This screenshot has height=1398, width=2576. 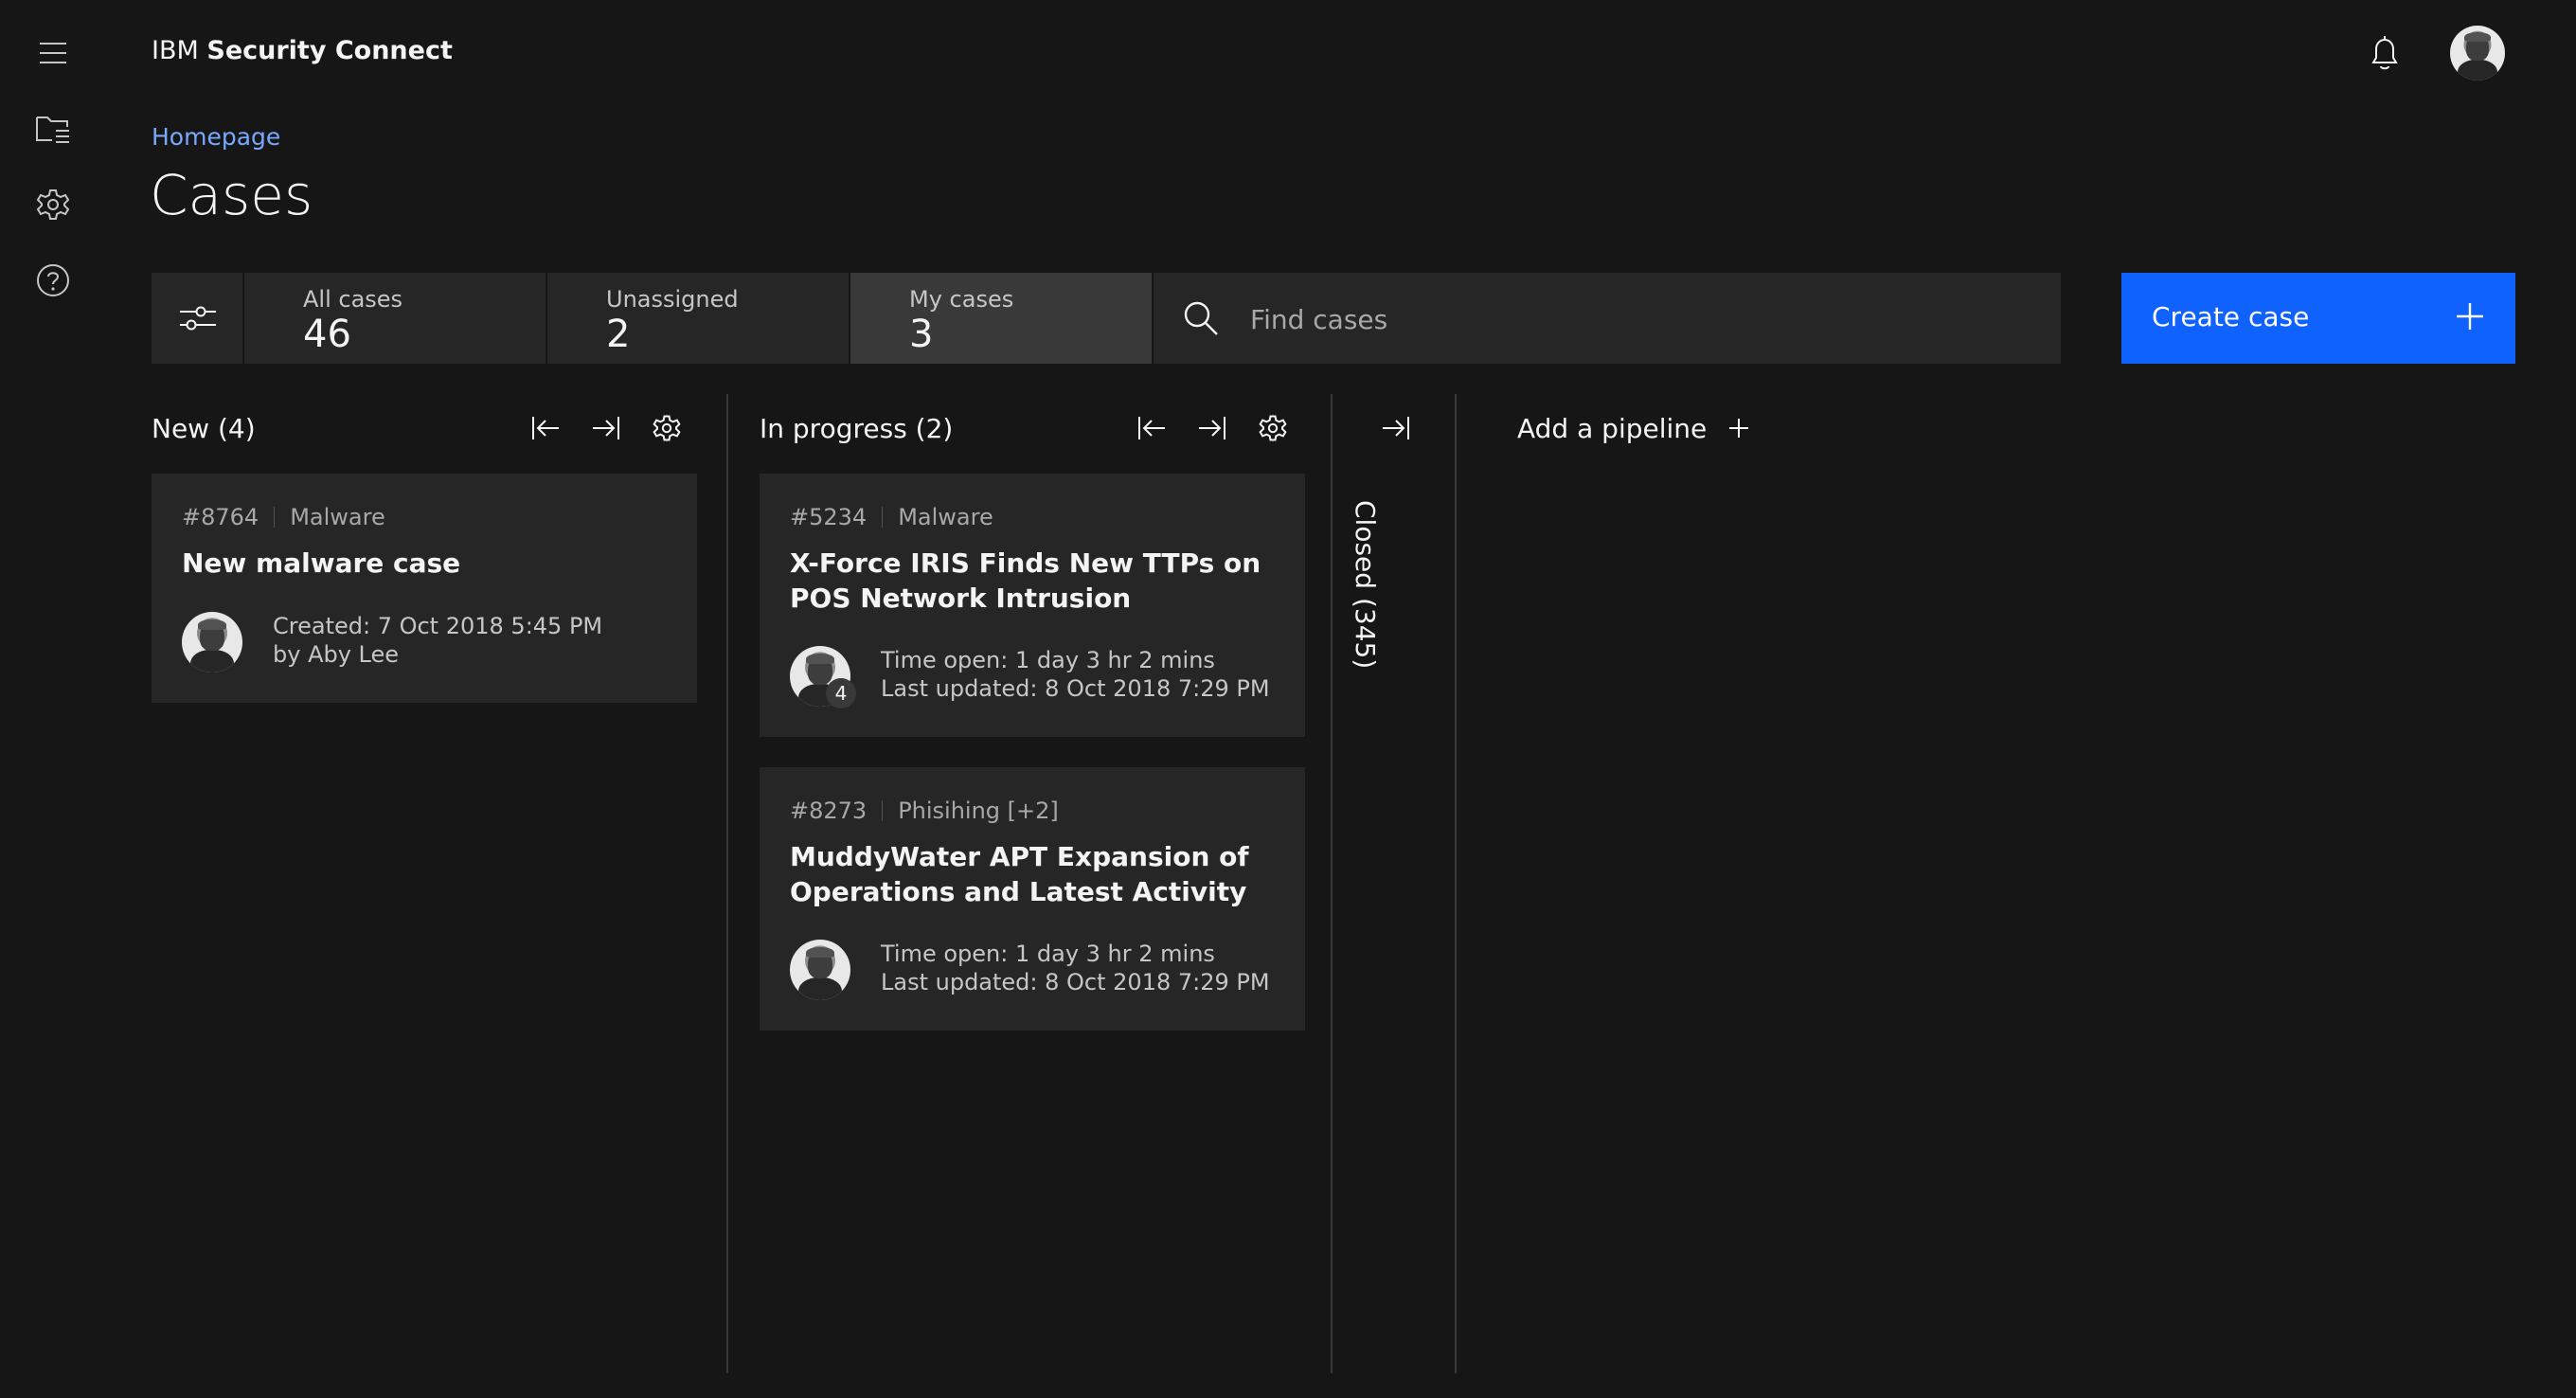 I want to click on column-closed-title: Closed (345), so click(x=1365, y=584).